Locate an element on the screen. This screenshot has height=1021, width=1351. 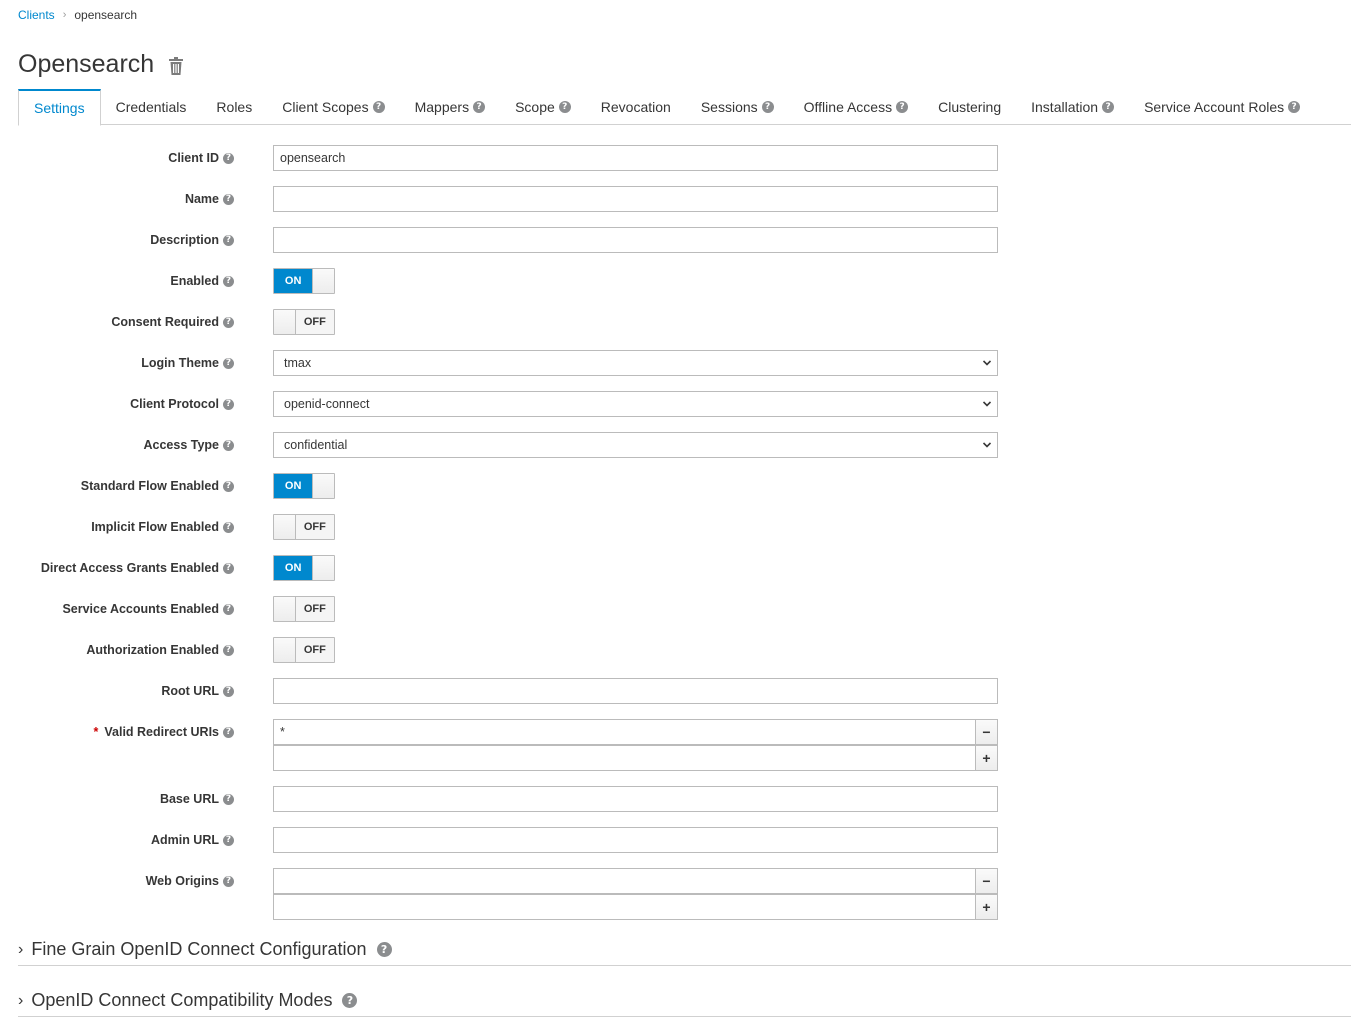
redirect-uris-list: − + is located at coordinates (635, 745).